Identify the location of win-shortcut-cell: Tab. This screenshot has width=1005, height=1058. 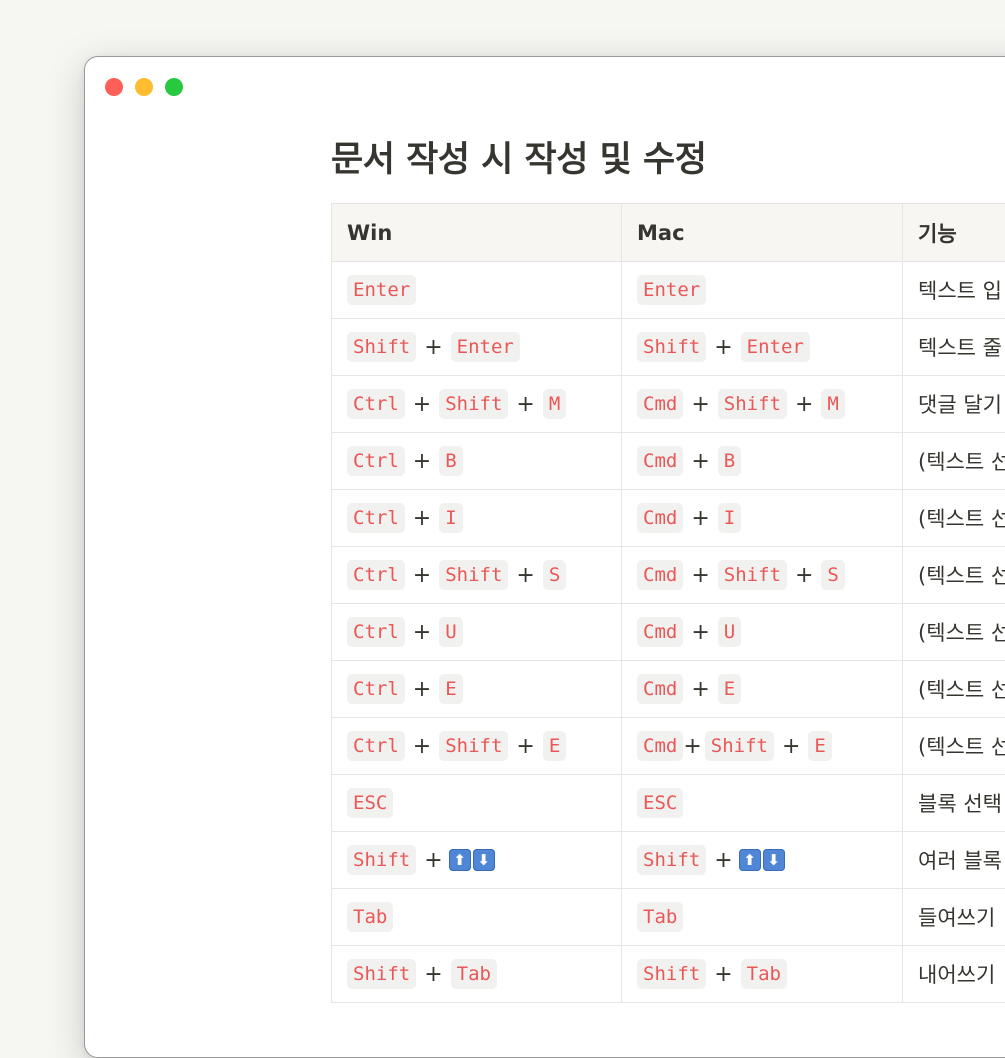
(477, 917).